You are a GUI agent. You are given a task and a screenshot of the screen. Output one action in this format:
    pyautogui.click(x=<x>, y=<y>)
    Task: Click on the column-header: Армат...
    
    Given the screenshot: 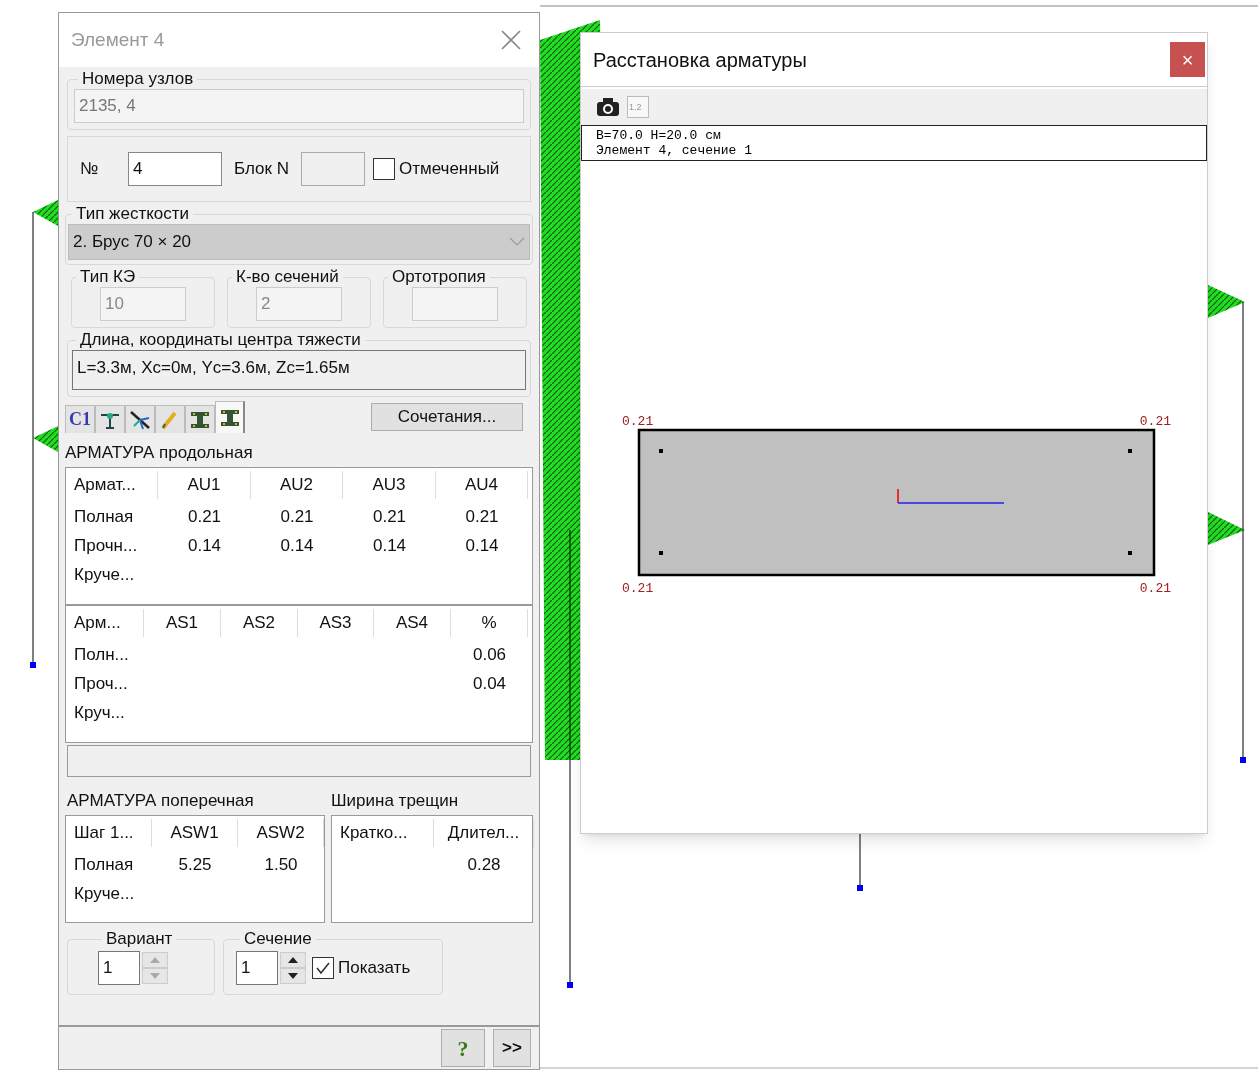 What is the action you would take?
    pyautogui.click(x=112, y=485)
    